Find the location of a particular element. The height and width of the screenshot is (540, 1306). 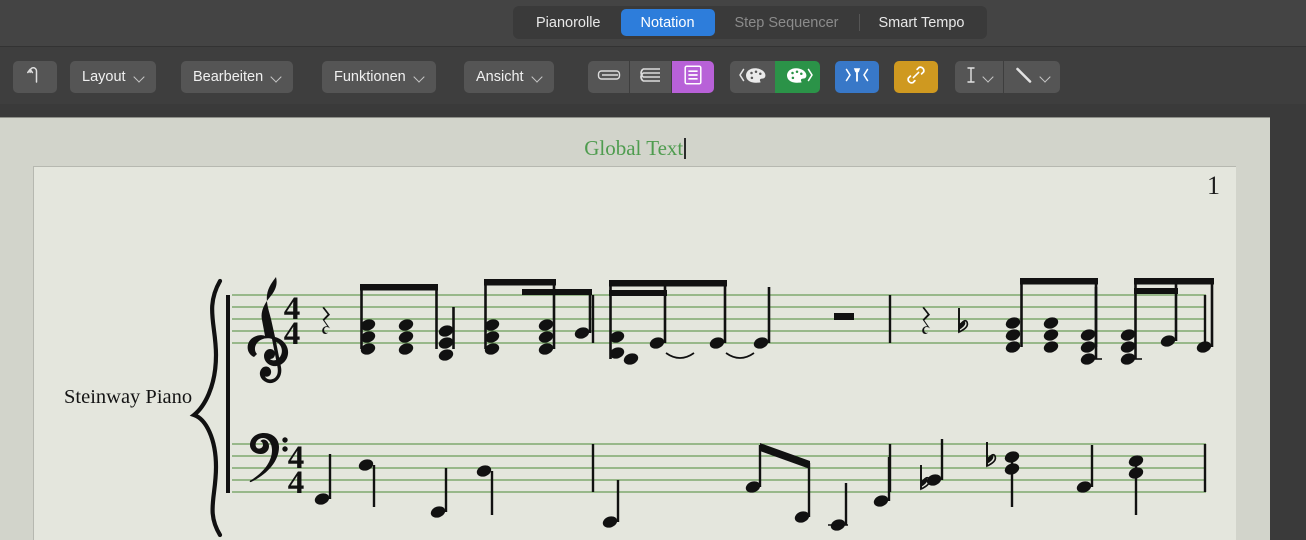

menu-bearbeiten-label: Bearbeiten is located at coordinates (228, 77).